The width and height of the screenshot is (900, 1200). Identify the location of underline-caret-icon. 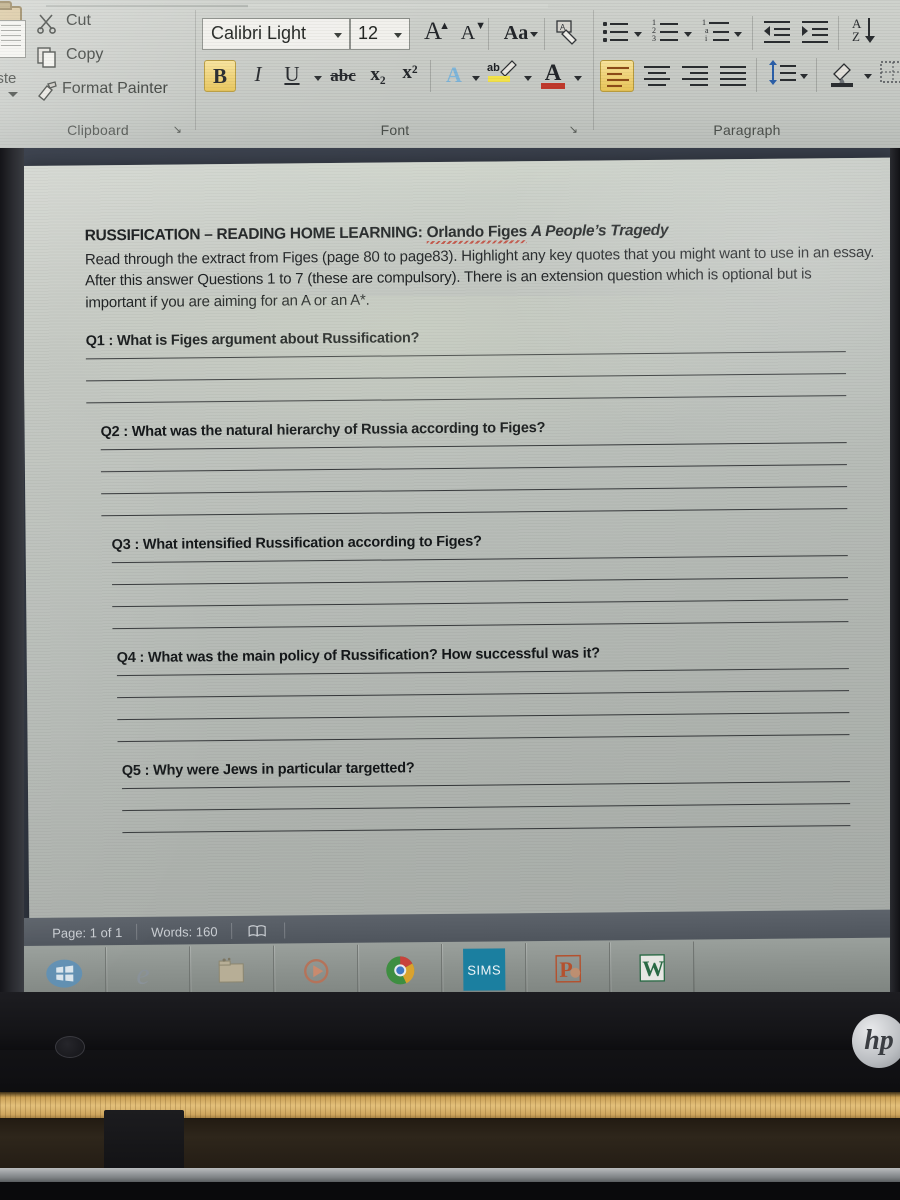
(318, 78).